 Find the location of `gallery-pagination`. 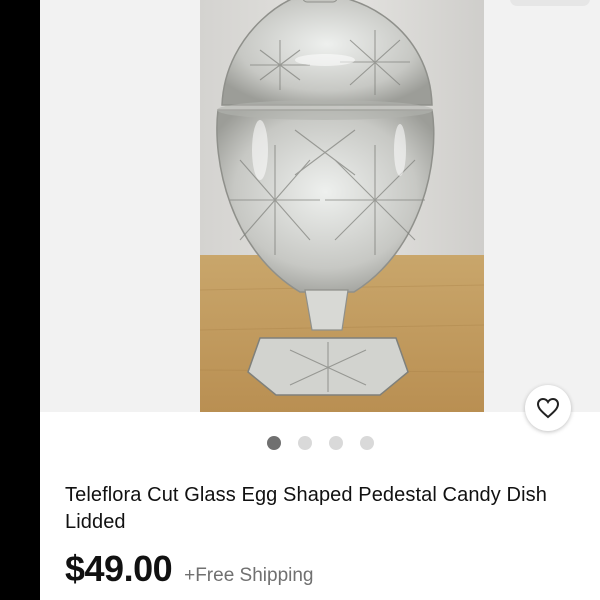

gallery-pagination is located at coordinates (300, 443).